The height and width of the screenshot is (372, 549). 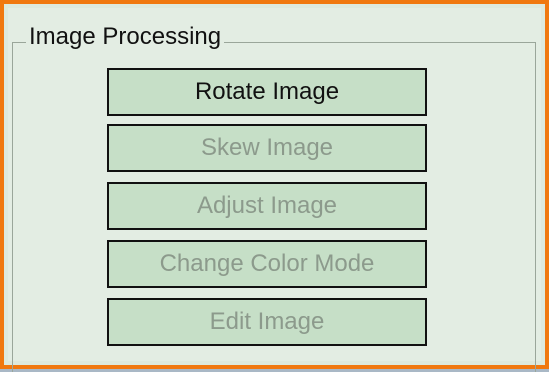 What do you see at coordinates (267, 148) in the screenshot?
I see `skew-image-button: Skew Image` at bounding box center [267, 148].